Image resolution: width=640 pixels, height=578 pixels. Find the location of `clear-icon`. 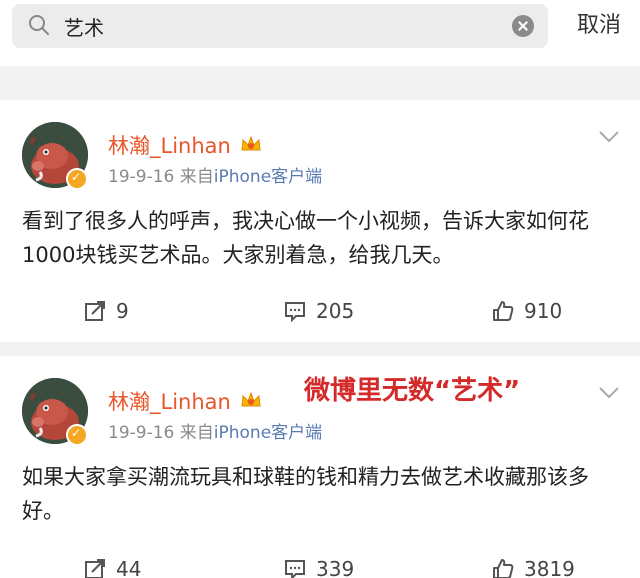

clear-icon is located at coordinates (523, 26).